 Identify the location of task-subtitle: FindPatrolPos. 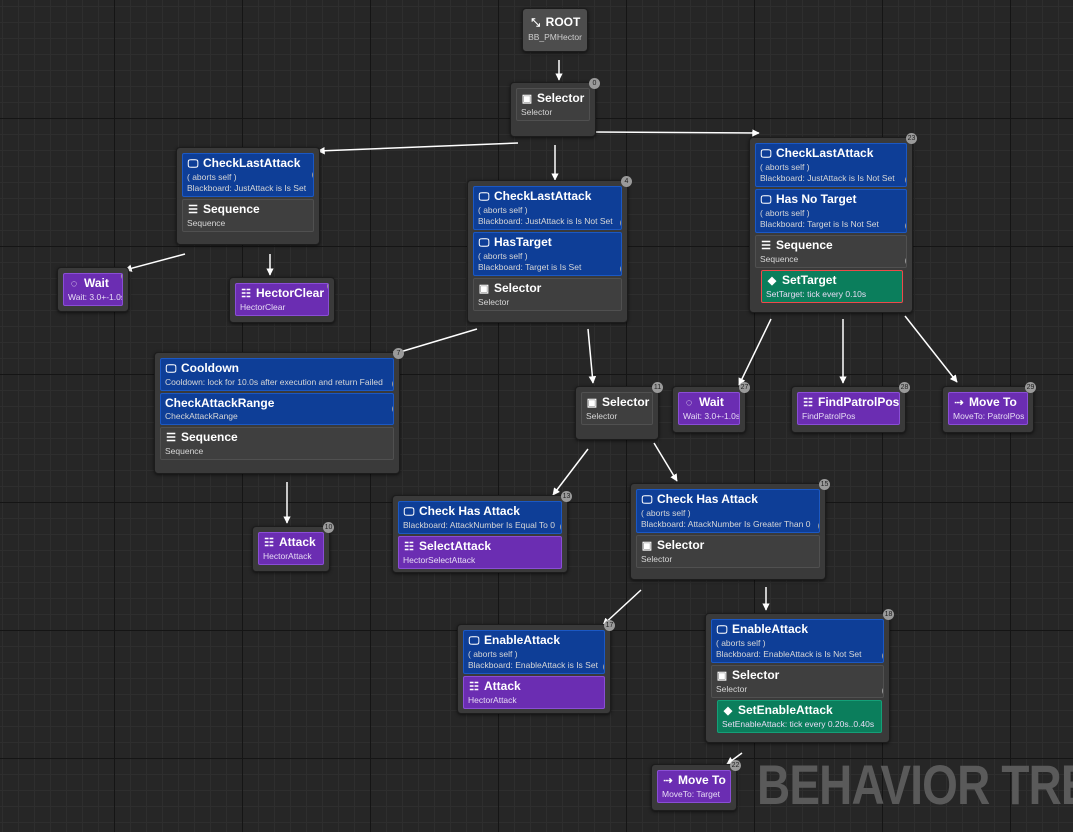
(829, 416).